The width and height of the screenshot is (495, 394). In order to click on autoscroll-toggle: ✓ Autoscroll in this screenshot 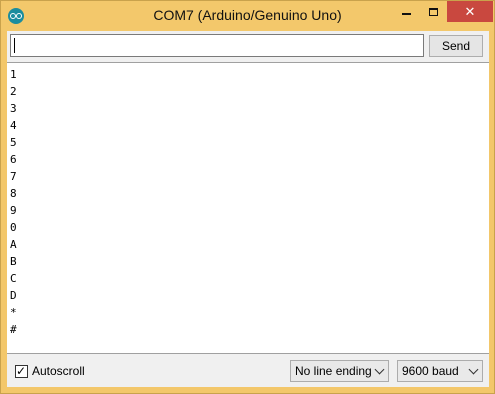, I will do `click(50, 371)`.